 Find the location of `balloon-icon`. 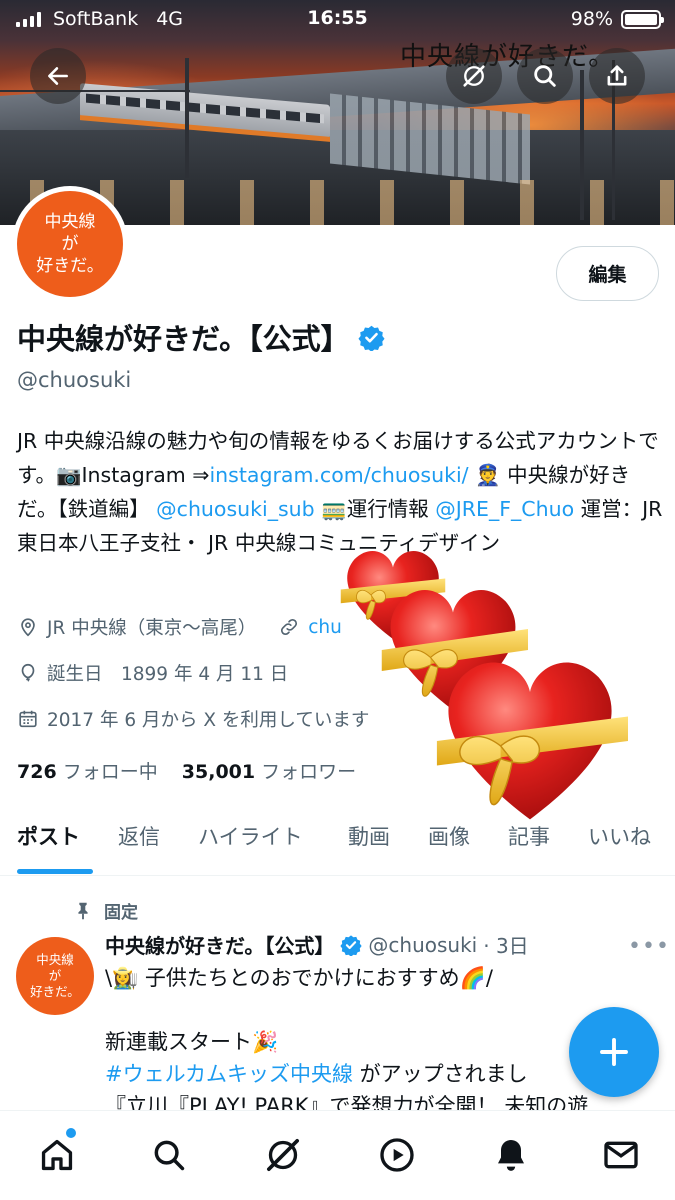

balloon-icon is located at coordinates (28, 672).